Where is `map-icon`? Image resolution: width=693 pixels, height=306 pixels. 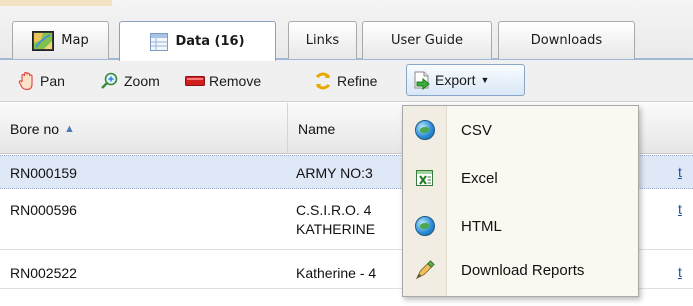
map-icon is located at coordinates (43, 40).